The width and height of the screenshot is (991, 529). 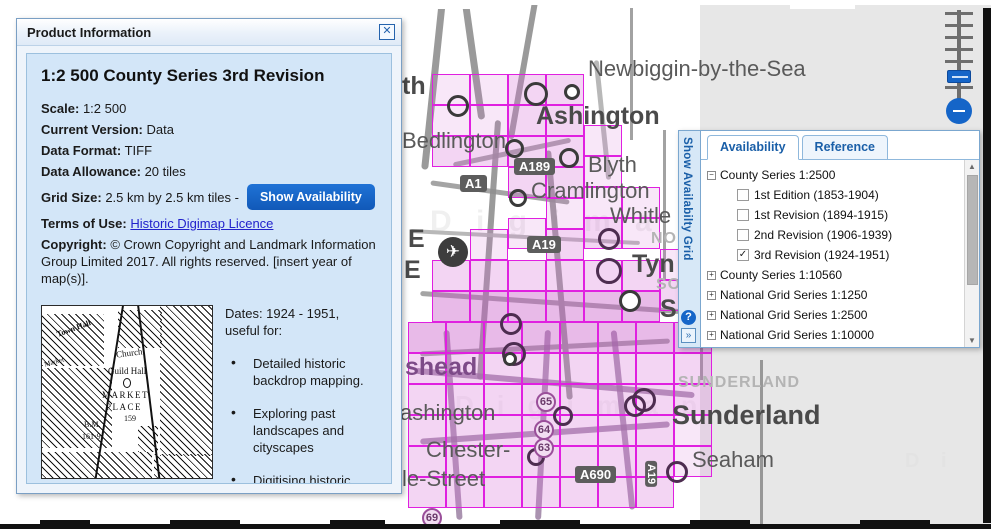 I want to click on field-value: 20 tiles, so click(x=165, y=171).